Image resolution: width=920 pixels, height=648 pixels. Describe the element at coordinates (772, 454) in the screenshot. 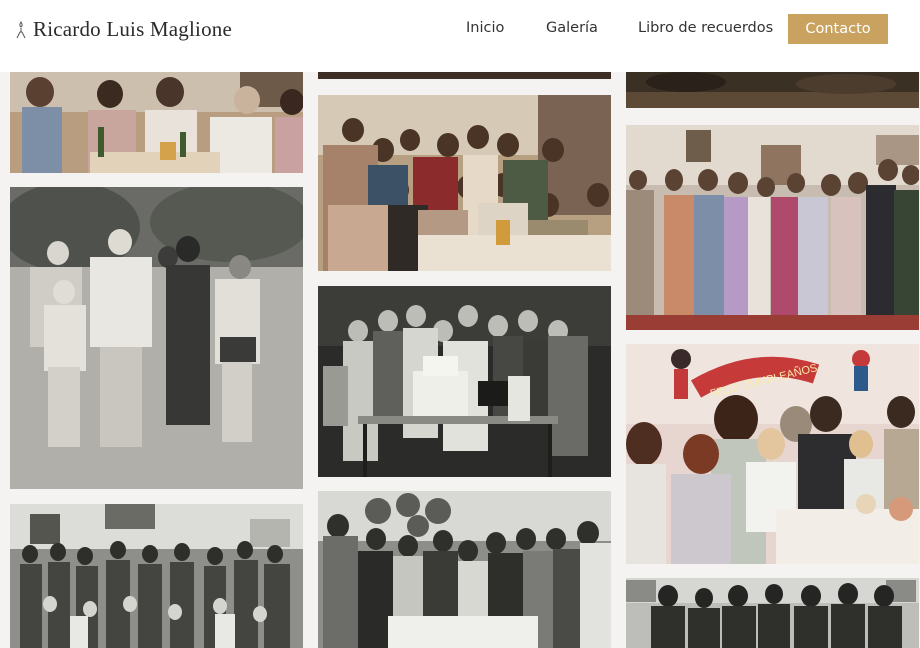

I see `gallery-photo: FELIZ CUMPLEAÑOS` at that location.